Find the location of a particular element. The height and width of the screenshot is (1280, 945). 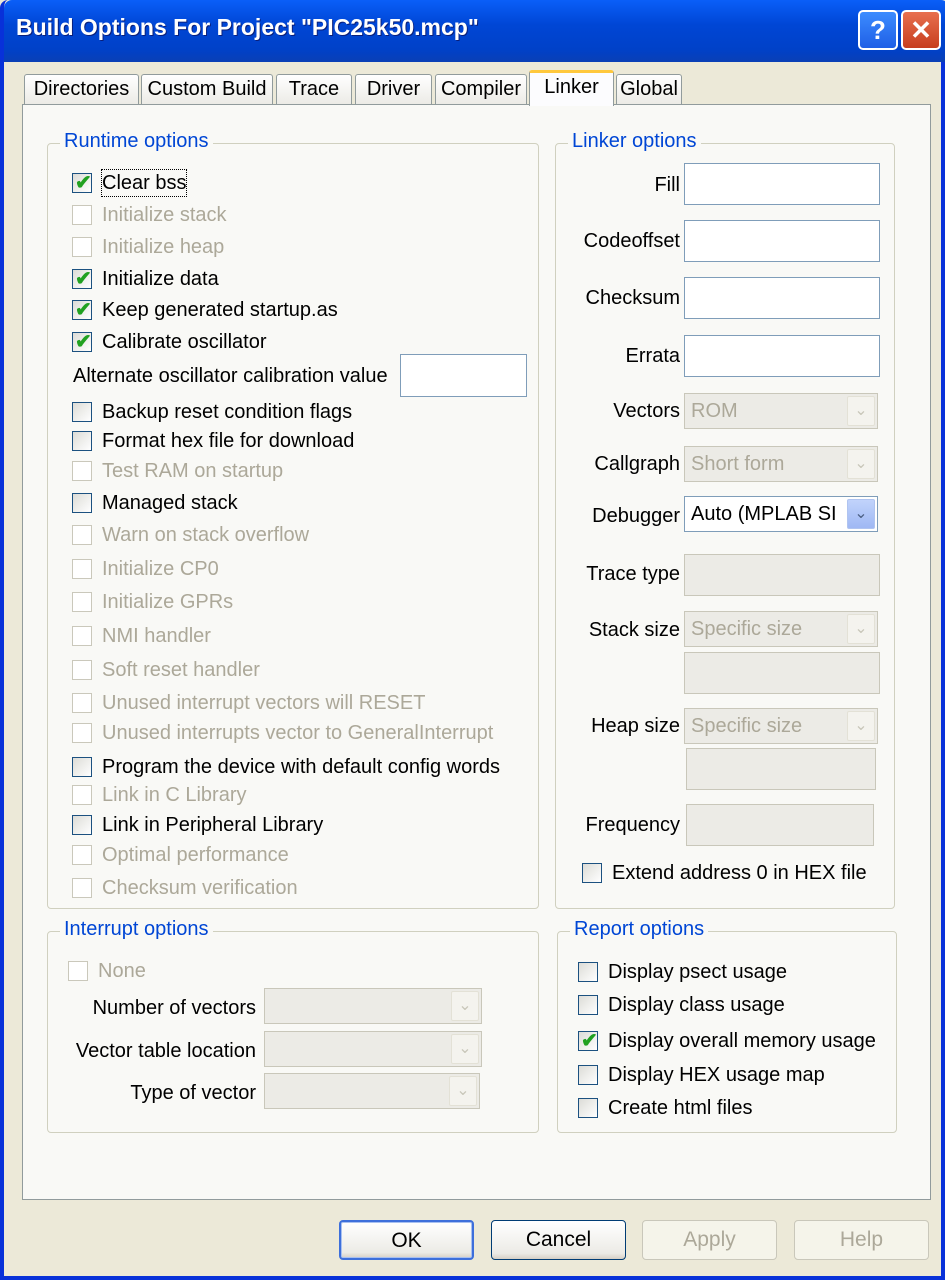

alt-osc-label: Alternate oscillator calibration value is located at coordinates (230, 376).